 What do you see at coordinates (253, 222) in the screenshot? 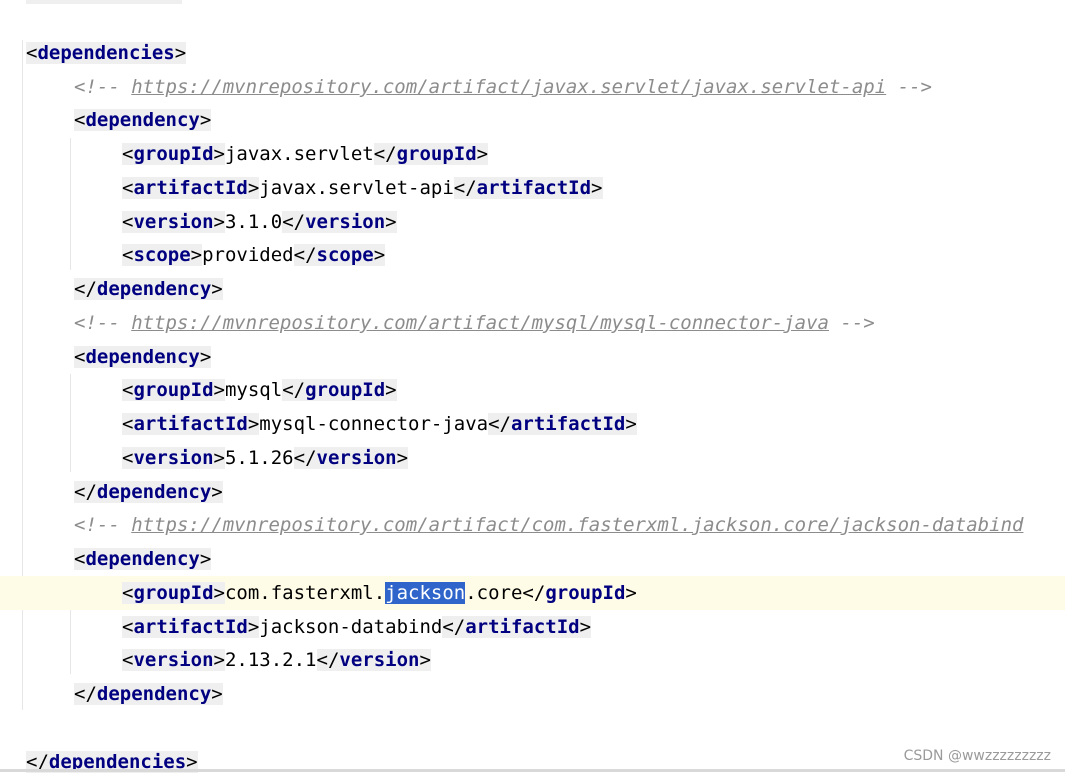
I see `version-value: 3.1.0` at bounding box center [253, 222].